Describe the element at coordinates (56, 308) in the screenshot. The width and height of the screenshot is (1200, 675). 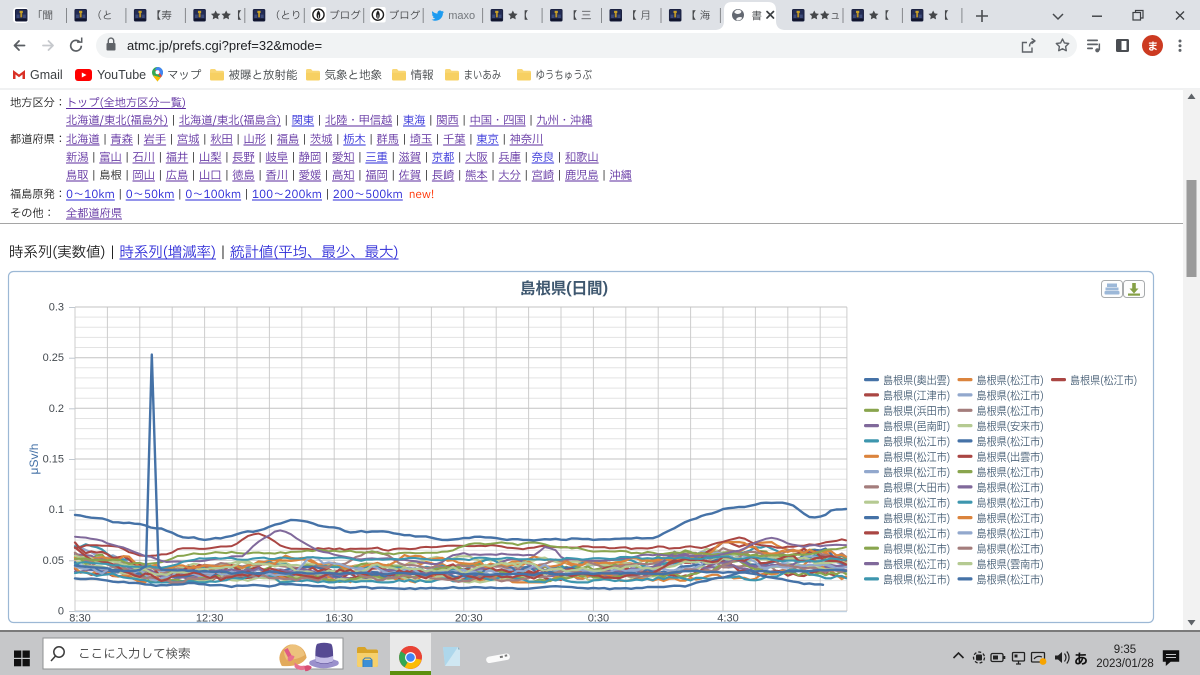
I see `svg-text: 0.3` at that location.